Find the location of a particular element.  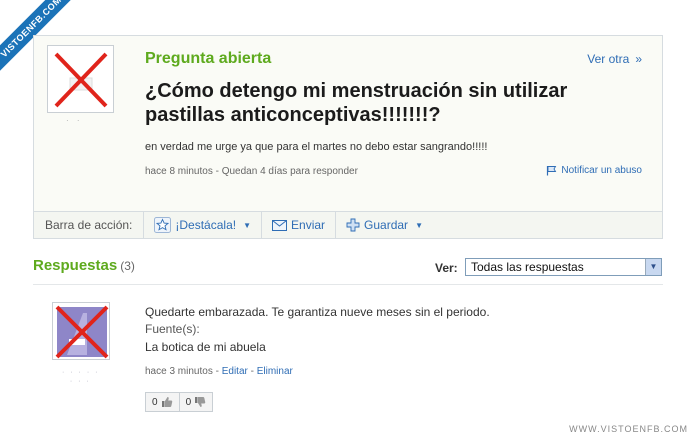

answer-source-label: Fuente(s): is located at coordinates (172, 329).